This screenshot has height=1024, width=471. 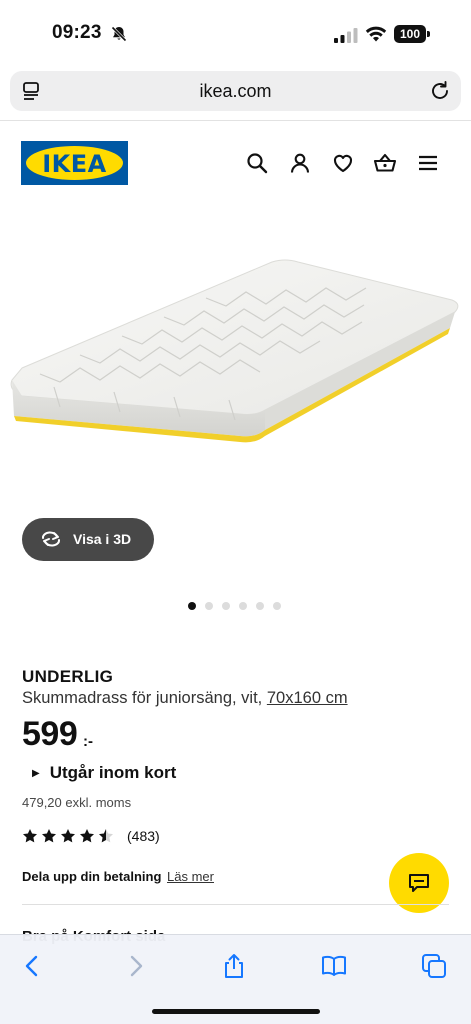 What do you see at coordinates (334, 966) in the screenshot?
I see `bookmarks-icon` at bounding box center [334, 966].